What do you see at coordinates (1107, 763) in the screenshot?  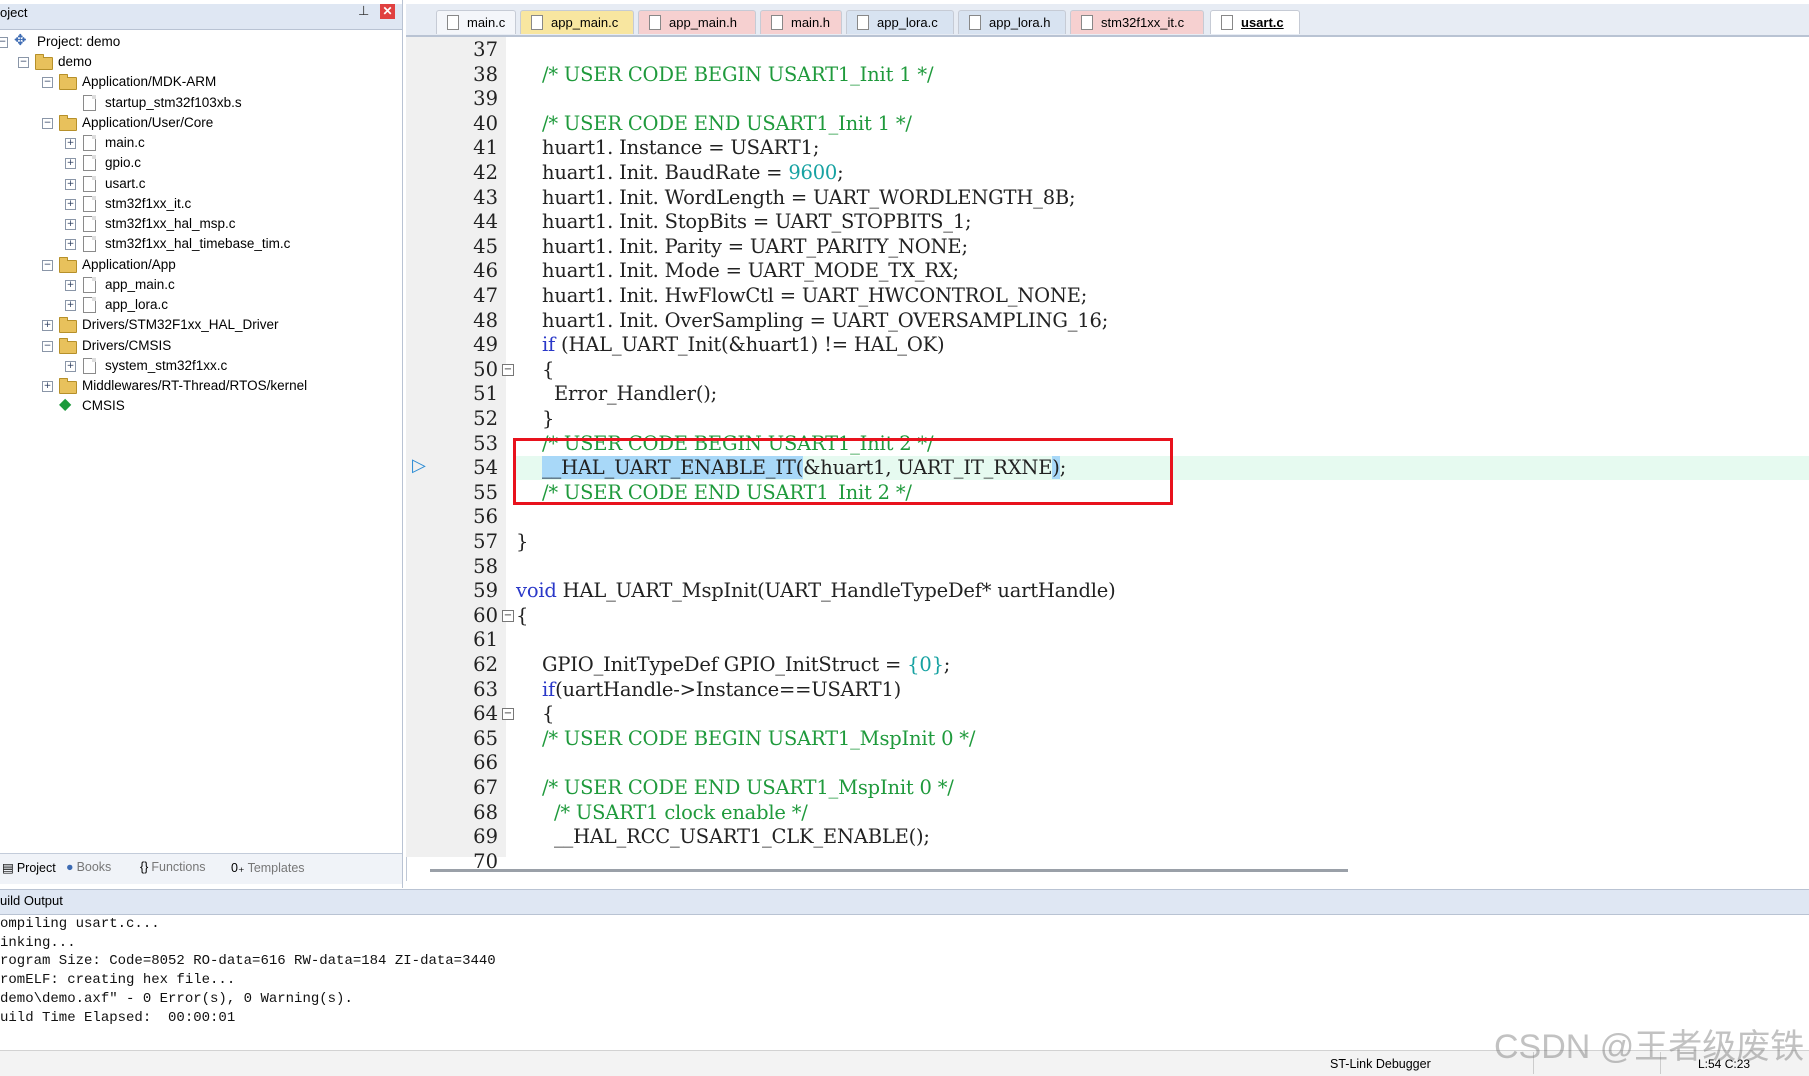 I see `code-line: 66` at bounding box center [1107, 763].